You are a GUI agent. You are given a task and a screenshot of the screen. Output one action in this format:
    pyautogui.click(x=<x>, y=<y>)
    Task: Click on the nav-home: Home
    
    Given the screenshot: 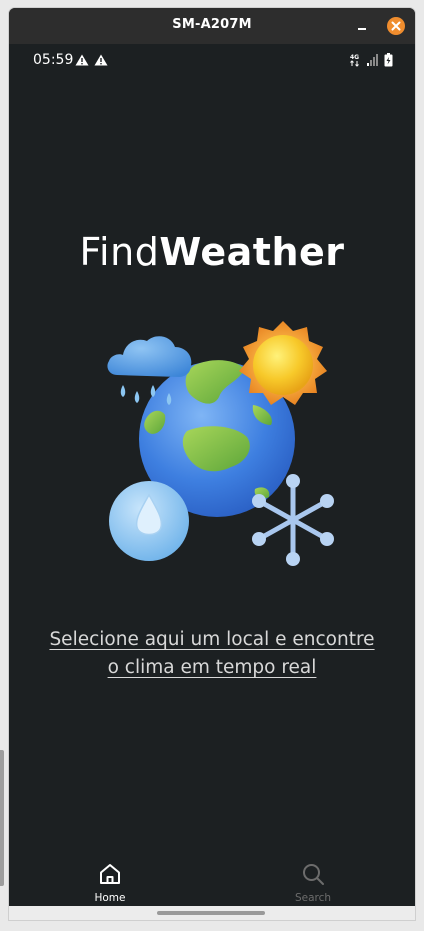 What is the action you would take?
    pyautogui.click(x=110, y=883)
    